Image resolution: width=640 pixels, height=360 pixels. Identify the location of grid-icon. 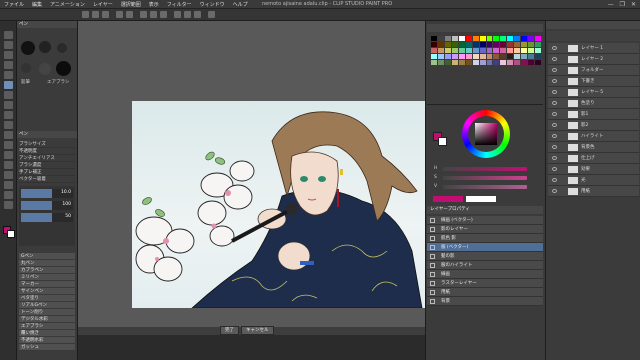
(197, 14).